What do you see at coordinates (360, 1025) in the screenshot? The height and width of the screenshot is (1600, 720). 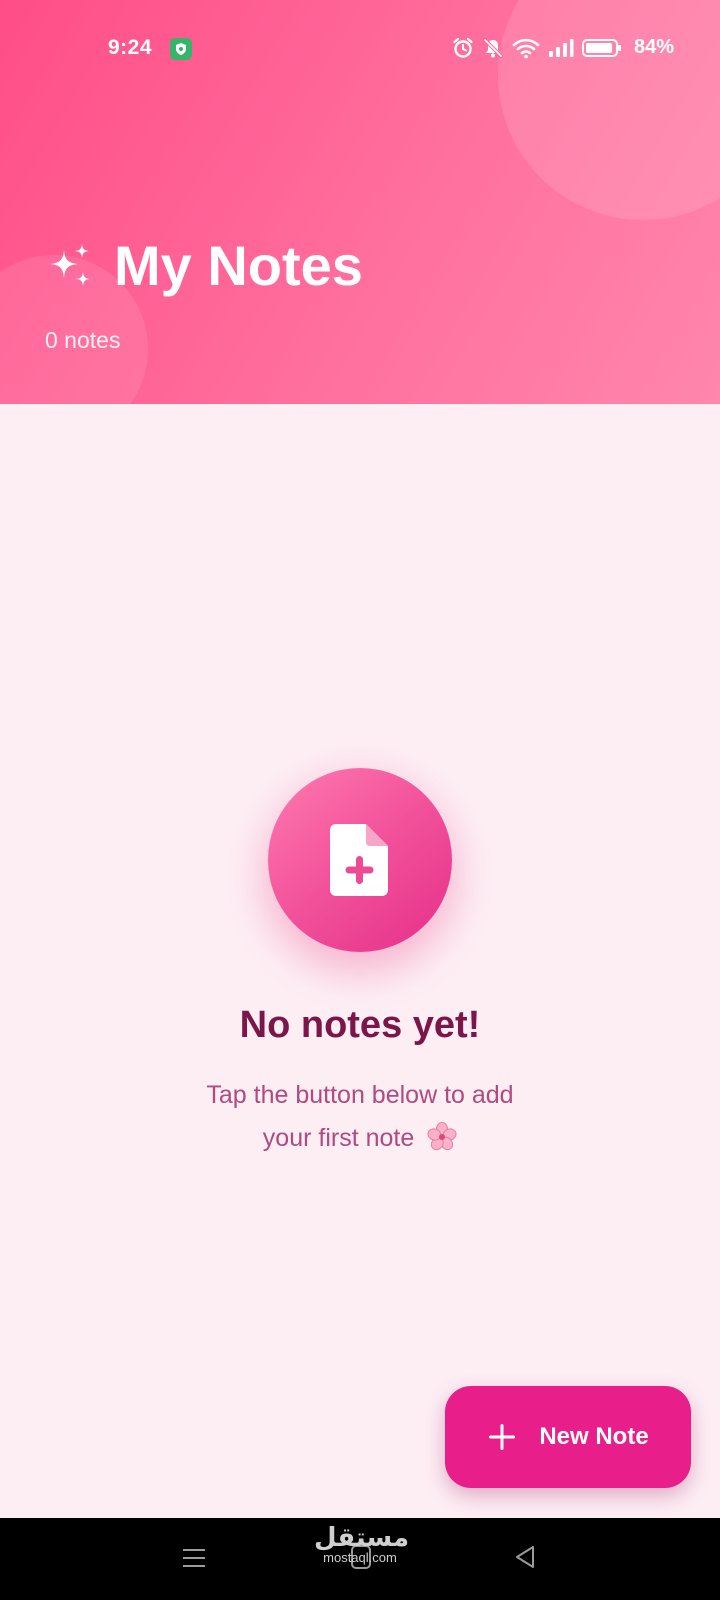 I see `empty-state-title: No notes yet!` at bounding box center [360, 1025].